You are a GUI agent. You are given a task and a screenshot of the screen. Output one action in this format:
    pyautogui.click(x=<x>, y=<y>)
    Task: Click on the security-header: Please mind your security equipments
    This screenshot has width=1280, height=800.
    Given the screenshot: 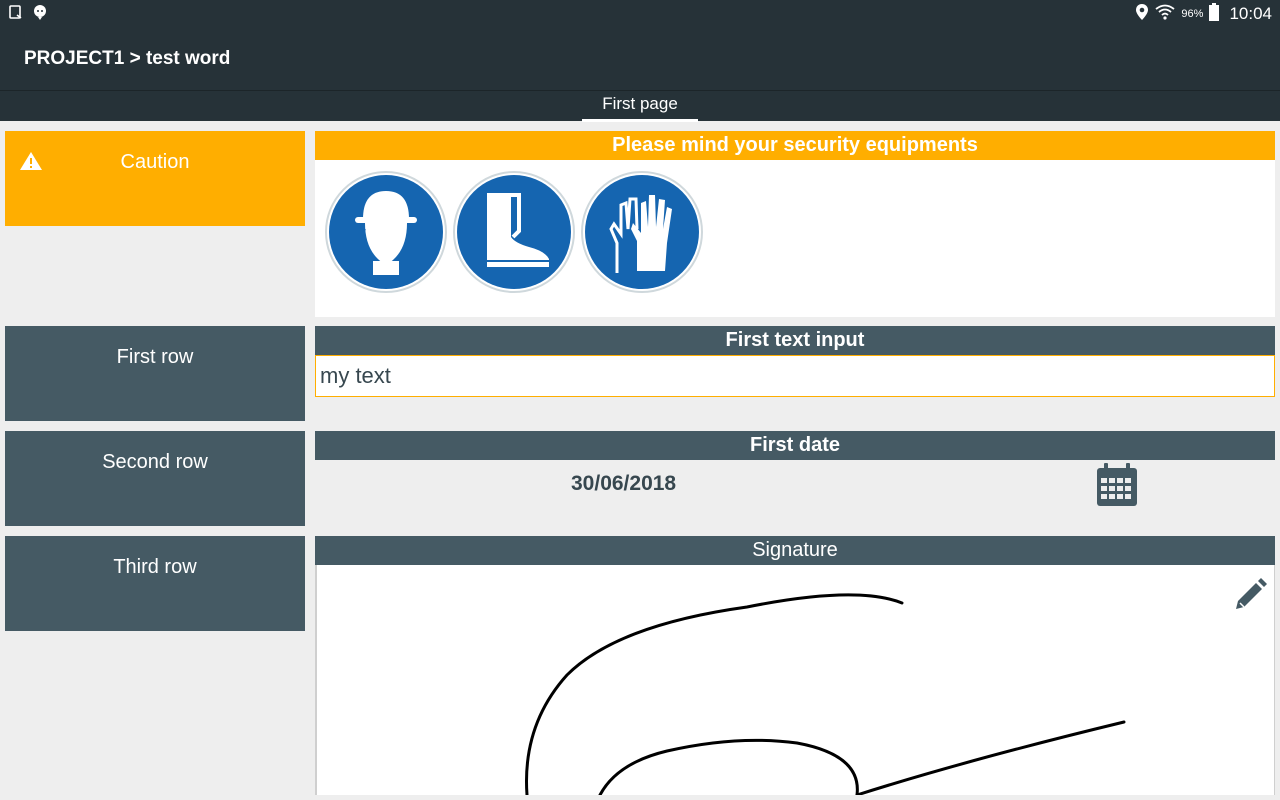 What is the action you would take?
    pyautogui.click(x=795, y=145)
    